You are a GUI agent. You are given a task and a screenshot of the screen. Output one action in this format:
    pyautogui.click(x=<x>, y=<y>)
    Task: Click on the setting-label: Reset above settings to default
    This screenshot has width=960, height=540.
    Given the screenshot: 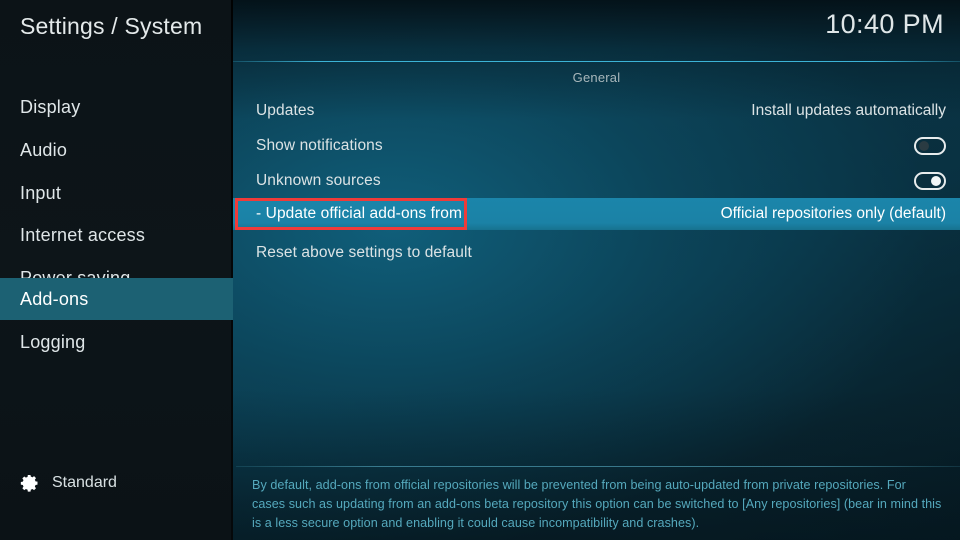 What is the action you would take?
    pyautogui.click(x=364, y=252)
    